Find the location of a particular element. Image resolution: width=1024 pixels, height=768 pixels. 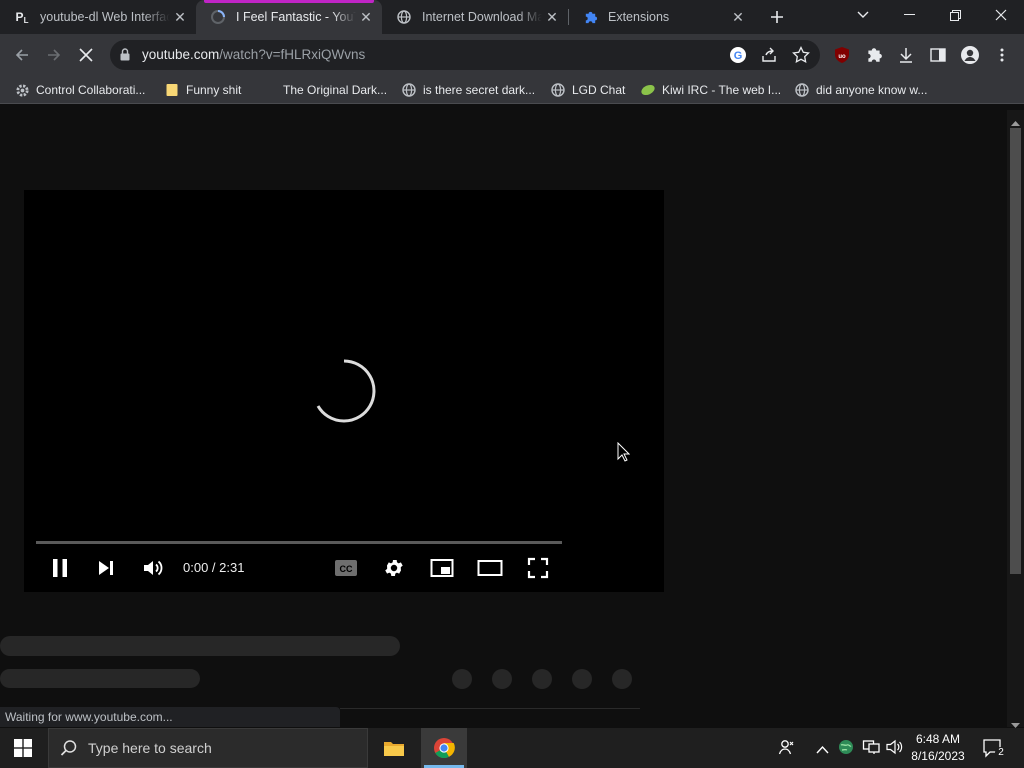

bookmark-folder-funny: Funny shit is located at coordinates (202, 90).